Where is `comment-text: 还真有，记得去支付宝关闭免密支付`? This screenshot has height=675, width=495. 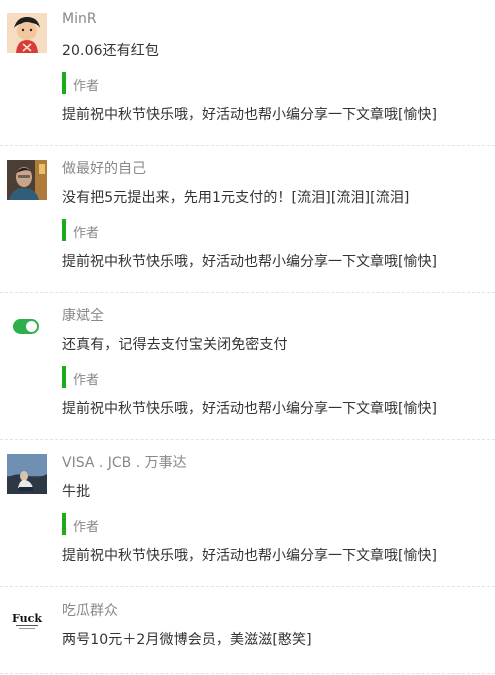 comment-text: 还真有，记得去支付宝关闭免密支付 is located at coordinates (175, 345).